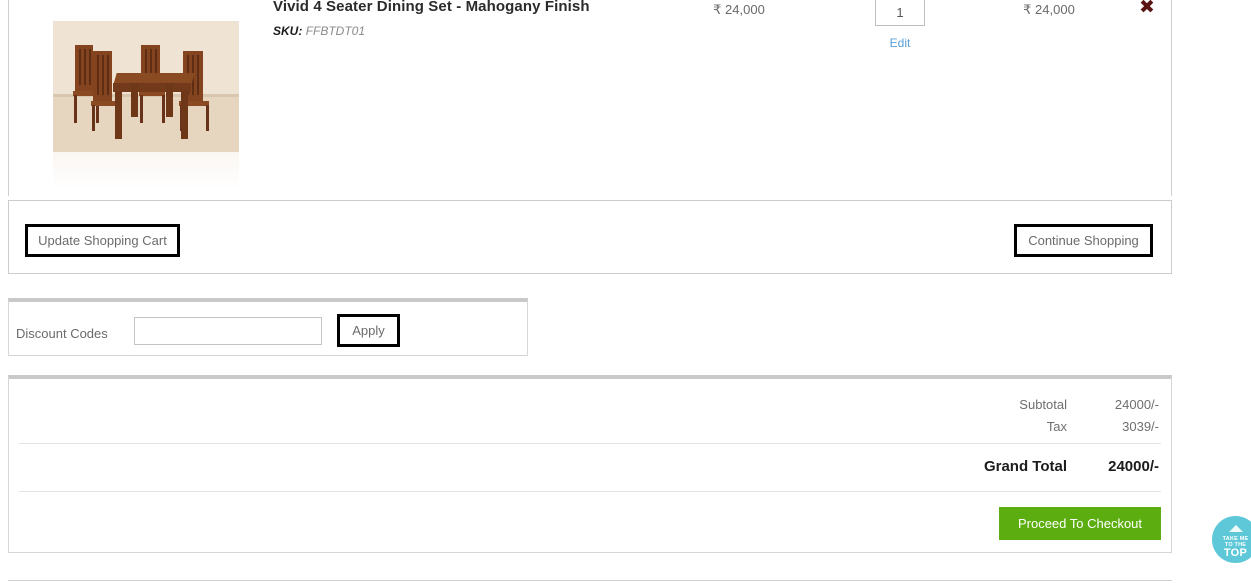 The height and width of the screenshot is (588, 1251). What do you see at coordinates (1235, 553) in the screenshot?
I see `back-to-top-line3: TOP` at bounding box center [1235, 553].